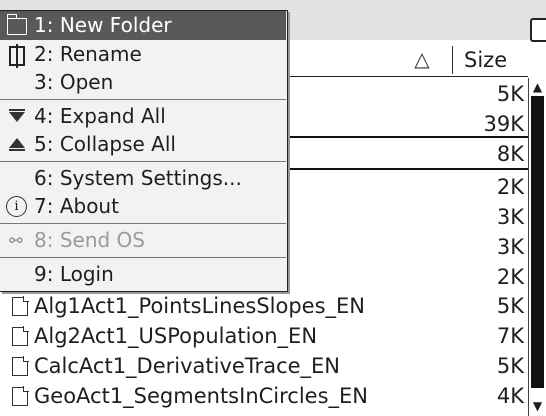 The height and width of the screenshot is (416, 546). I want to click on menu-item-collapse-all: 5: Collapse All, so click(143, 144).